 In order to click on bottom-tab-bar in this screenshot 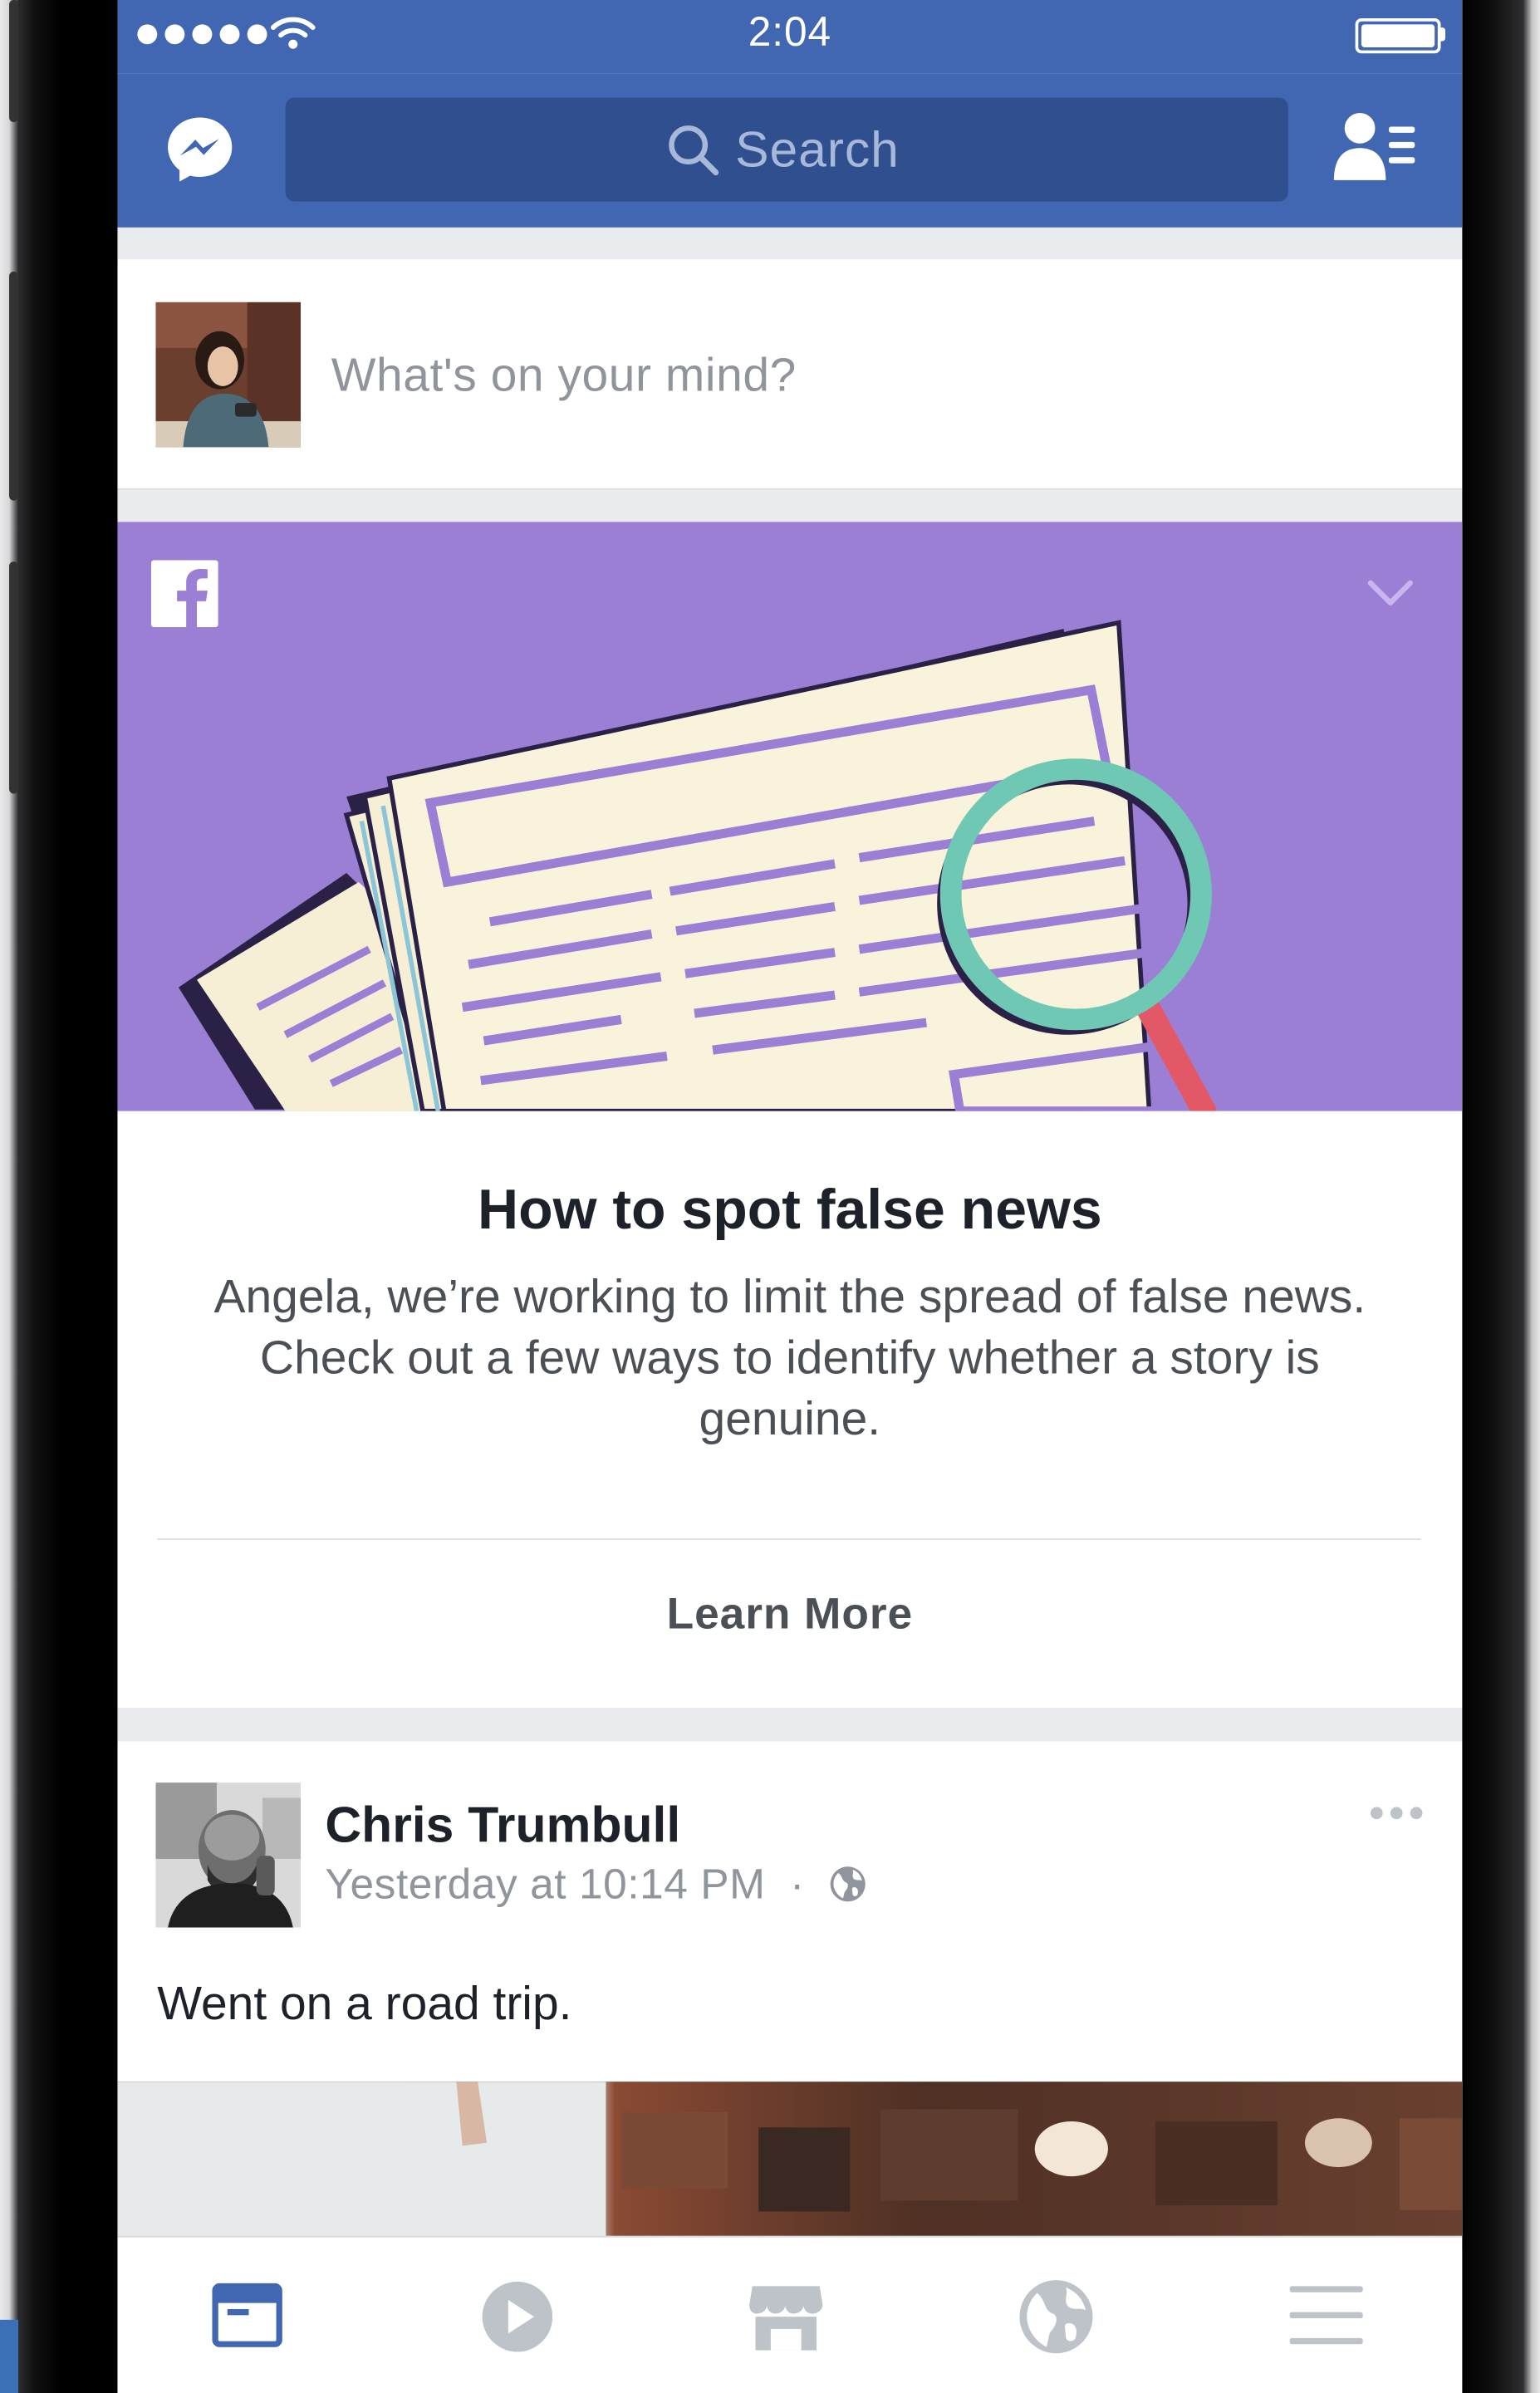, I will do `click(790, 2314)`.